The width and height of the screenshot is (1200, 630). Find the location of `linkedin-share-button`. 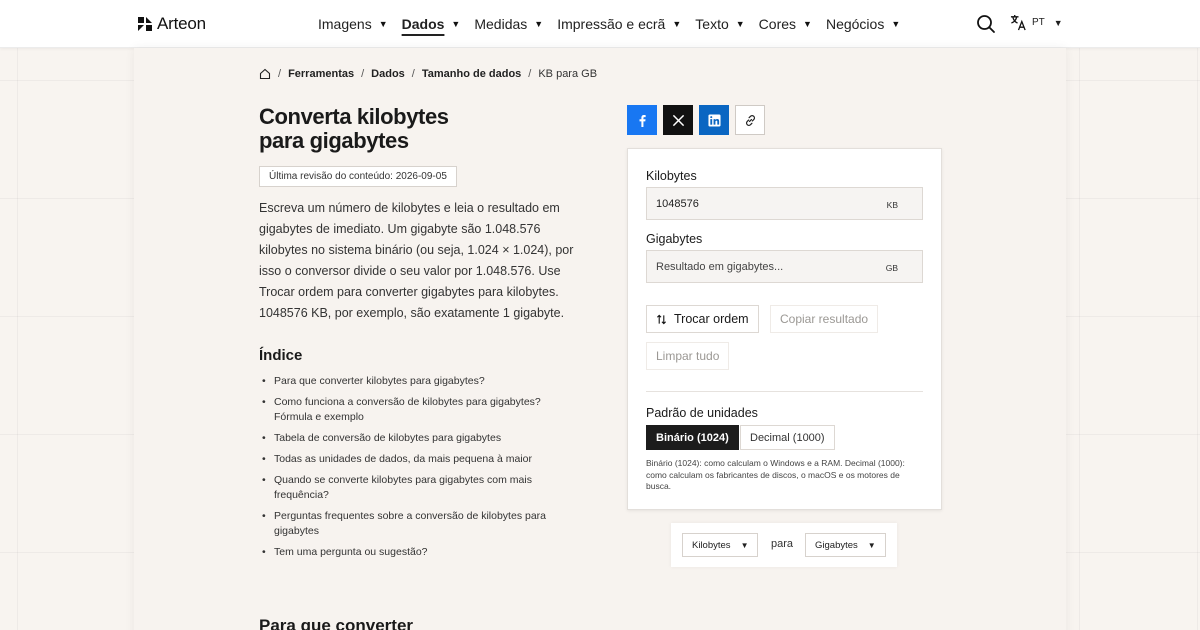

linkedin-share-button is located at coordinates (714, 120).